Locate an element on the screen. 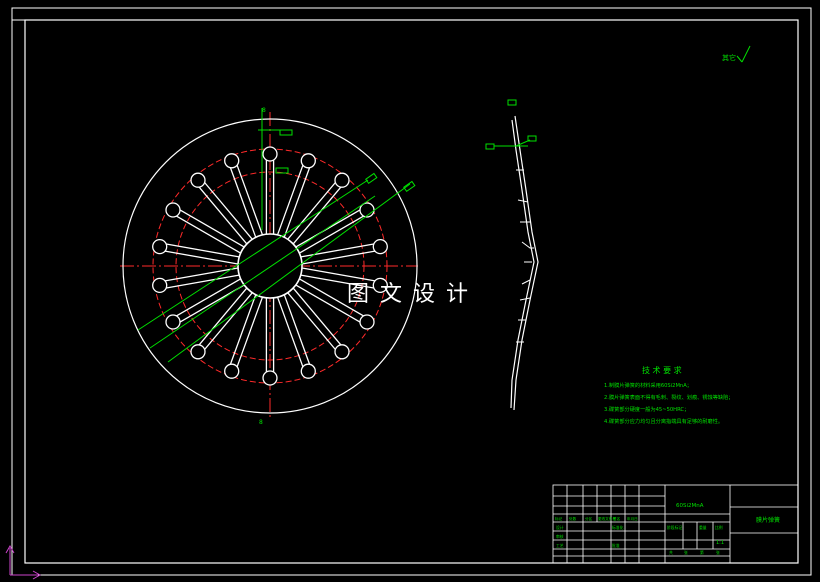 This screenshot has width=820, height=582. tech-note-2: 2.膜片弹簧表面不得有毛刺、裂纹、划痕、锈蚀等缺陷； is located at coordinates (668, 397).